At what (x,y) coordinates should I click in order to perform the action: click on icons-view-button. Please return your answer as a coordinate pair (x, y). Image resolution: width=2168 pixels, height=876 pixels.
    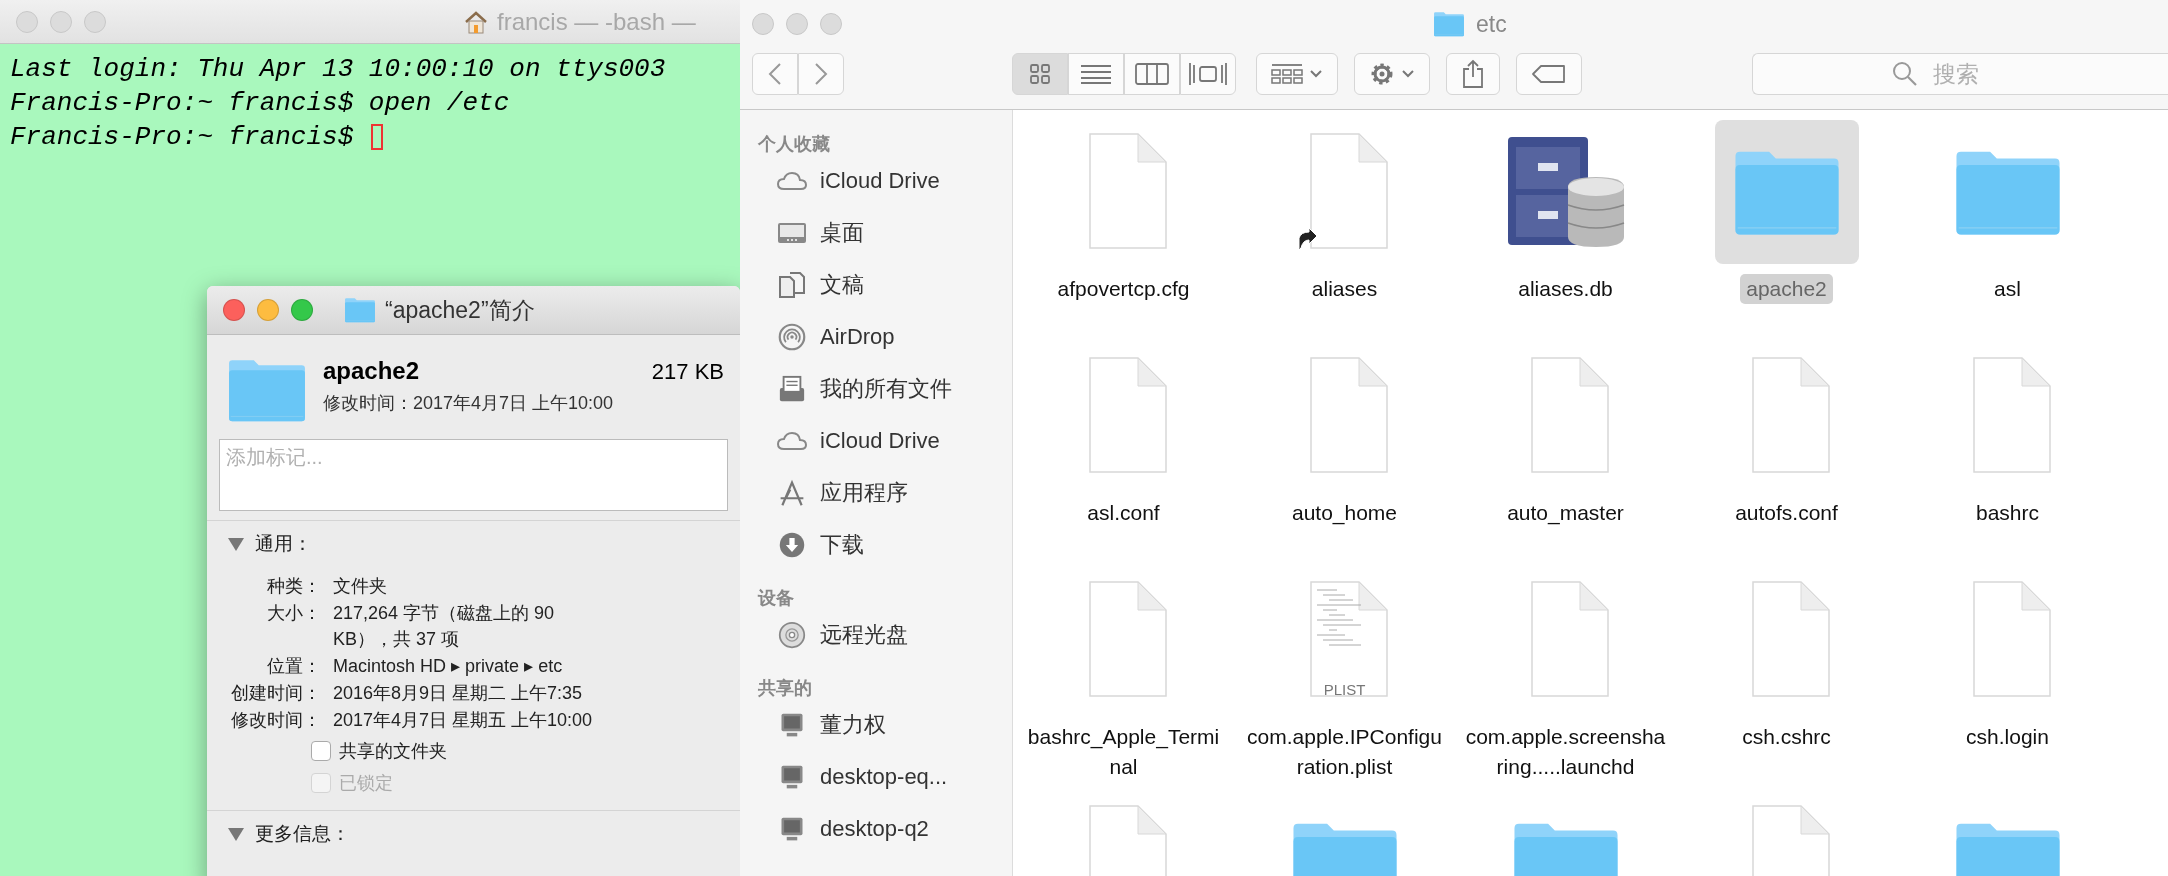
    Looking at the image, I should click on (1040, 74).